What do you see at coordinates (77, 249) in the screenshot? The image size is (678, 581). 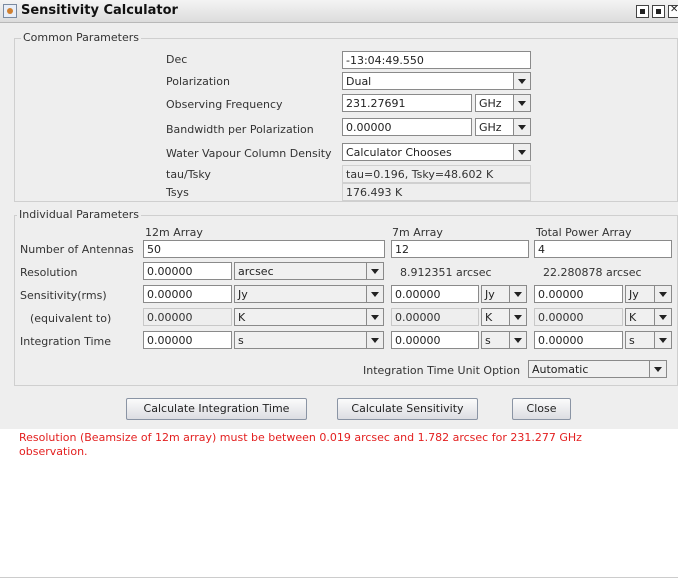 I see `antennas-label: Number of Antennas` at bounding box center [77, 249].